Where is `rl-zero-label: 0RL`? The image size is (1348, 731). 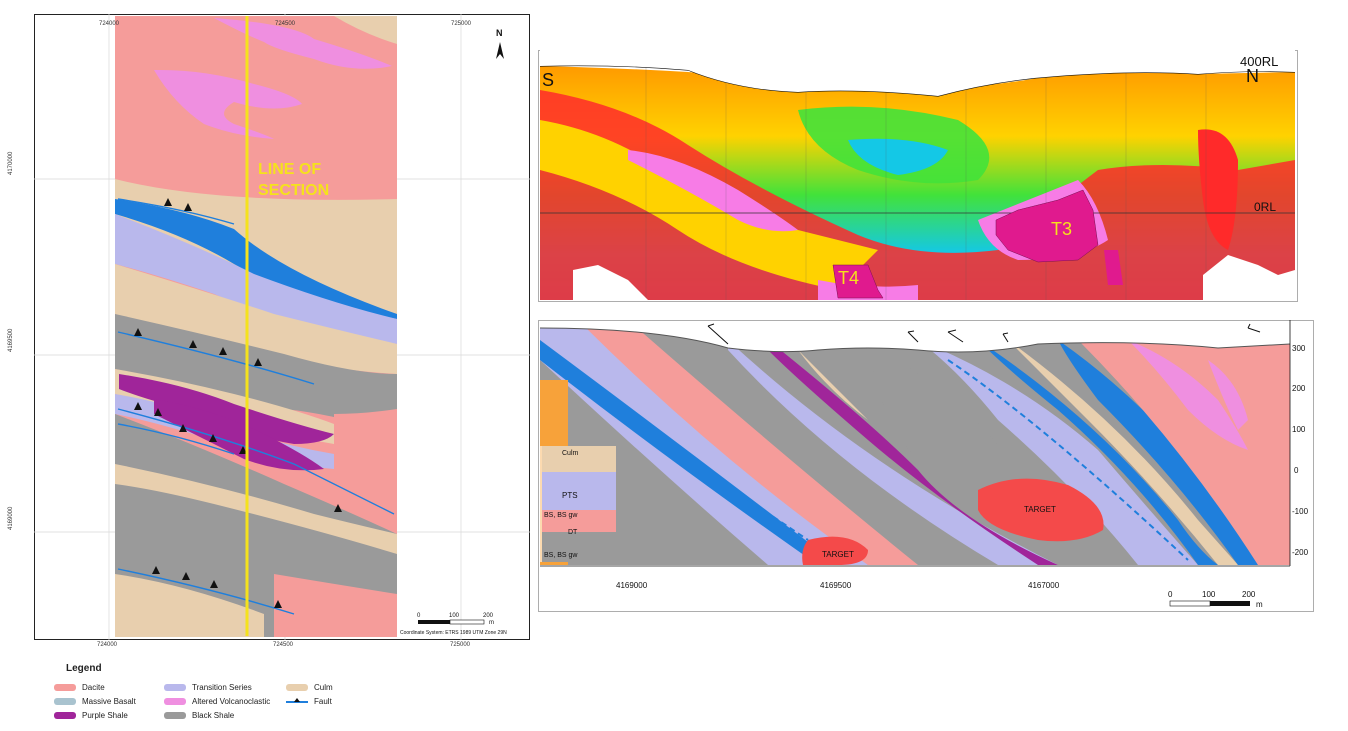
rl-zero-label: 0RL is located at coordinates (1265, 207).